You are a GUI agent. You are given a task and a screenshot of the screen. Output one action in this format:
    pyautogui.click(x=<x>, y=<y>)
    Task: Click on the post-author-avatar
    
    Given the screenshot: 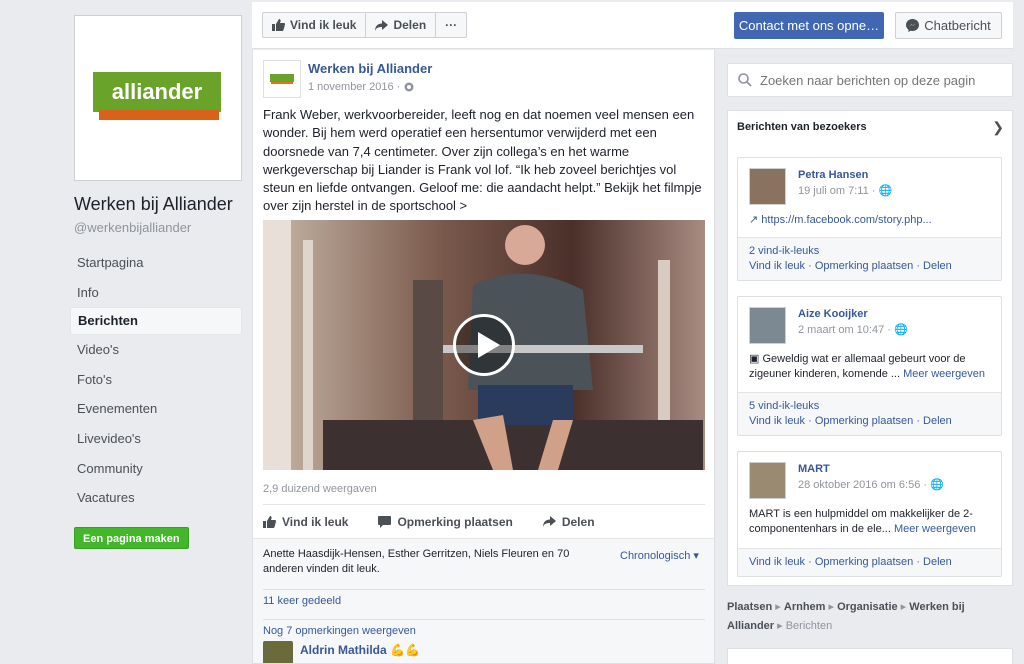 What is the action you would take?
    pyautogui.click(x=282, y=79)
    